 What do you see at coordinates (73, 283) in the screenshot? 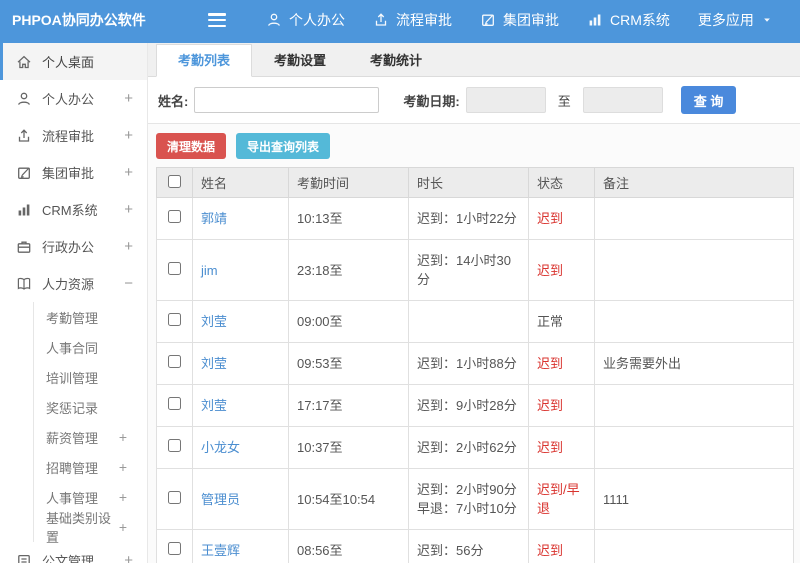
I see `sidebar-item-human-resources: 人力资源 −` at bounding box center [73, 283].